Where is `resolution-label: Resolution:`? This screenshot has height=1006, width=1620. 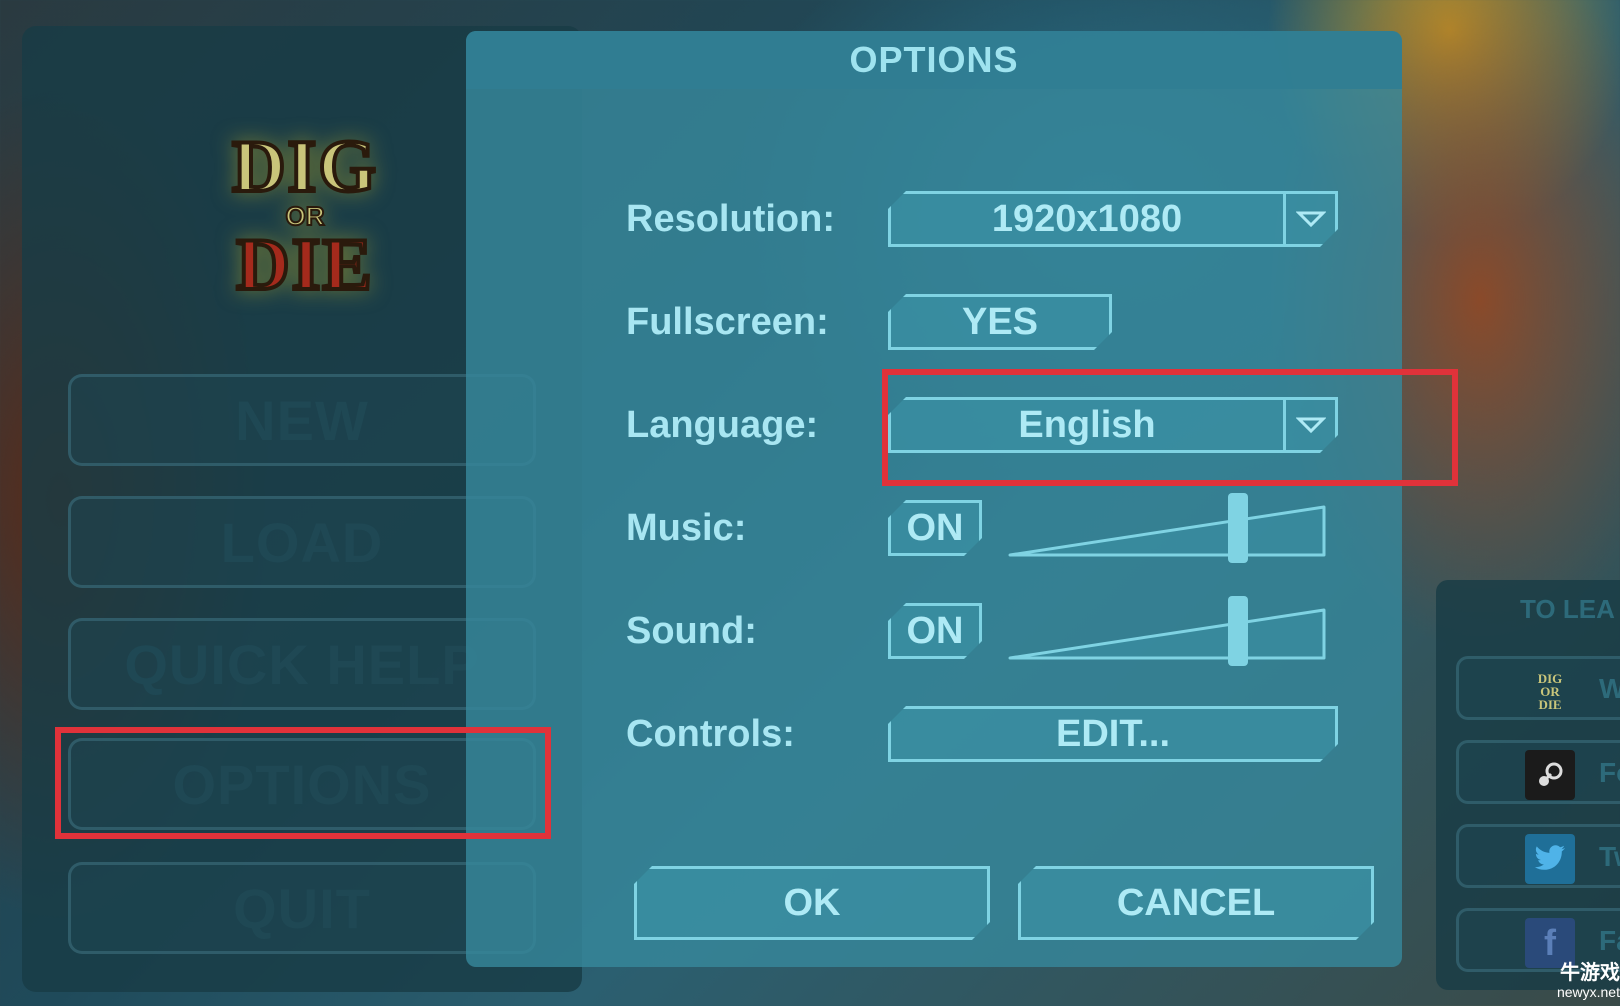
resolution-label: Resolution: is located at coordinates (730, 218).